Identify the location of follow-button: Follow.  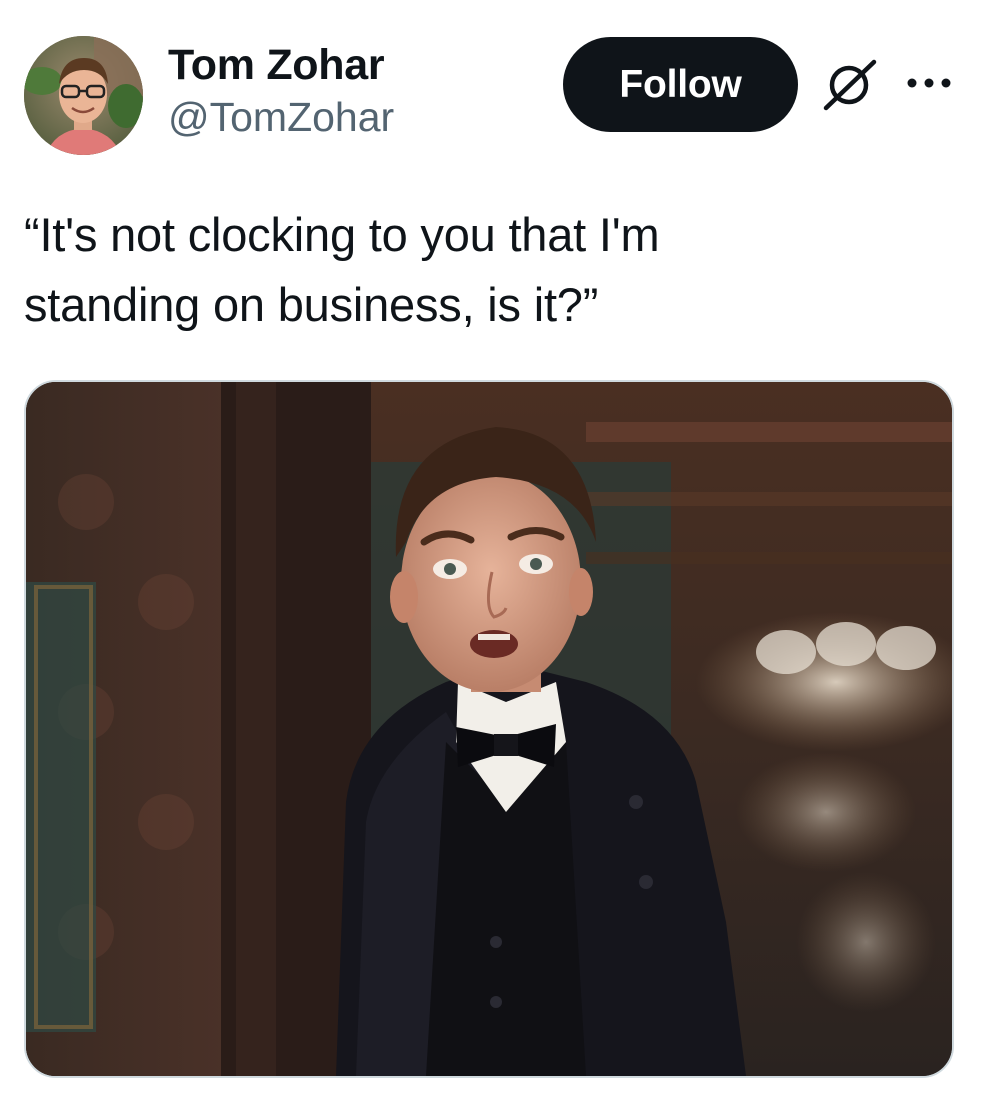
(680, 84).